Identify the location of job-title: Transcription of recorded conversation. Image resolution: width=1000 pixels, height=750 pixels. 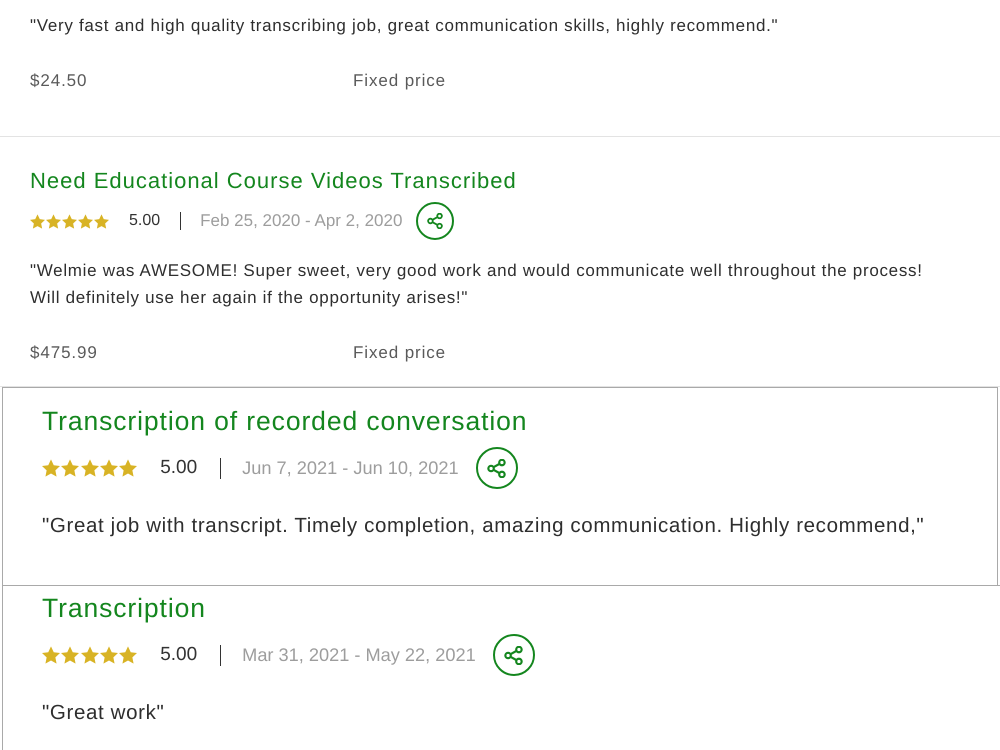
(285, 421).